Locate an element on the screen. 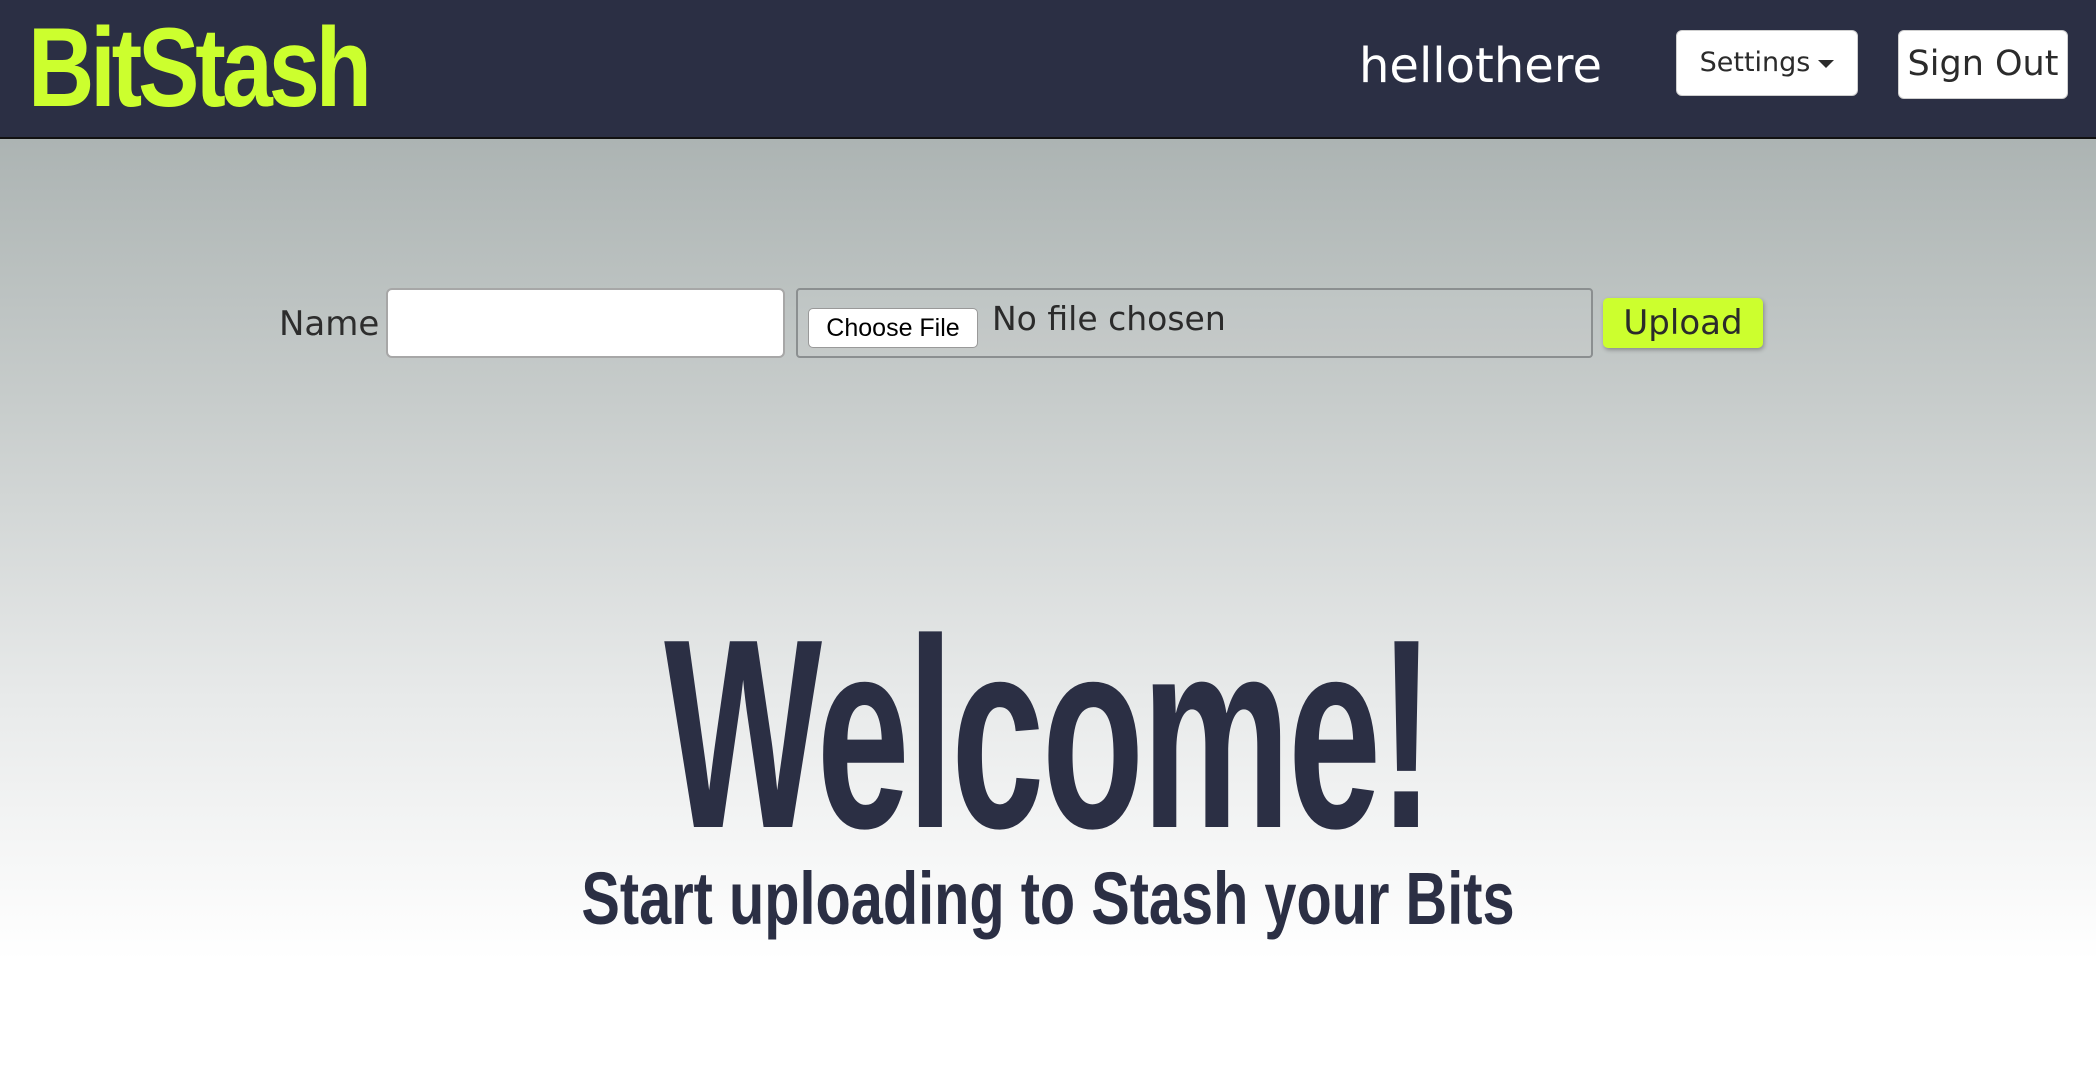 This screenshot has width=2096, height=1091. file-input: Choose File No file chosen is located at coordinates (1194, 323).